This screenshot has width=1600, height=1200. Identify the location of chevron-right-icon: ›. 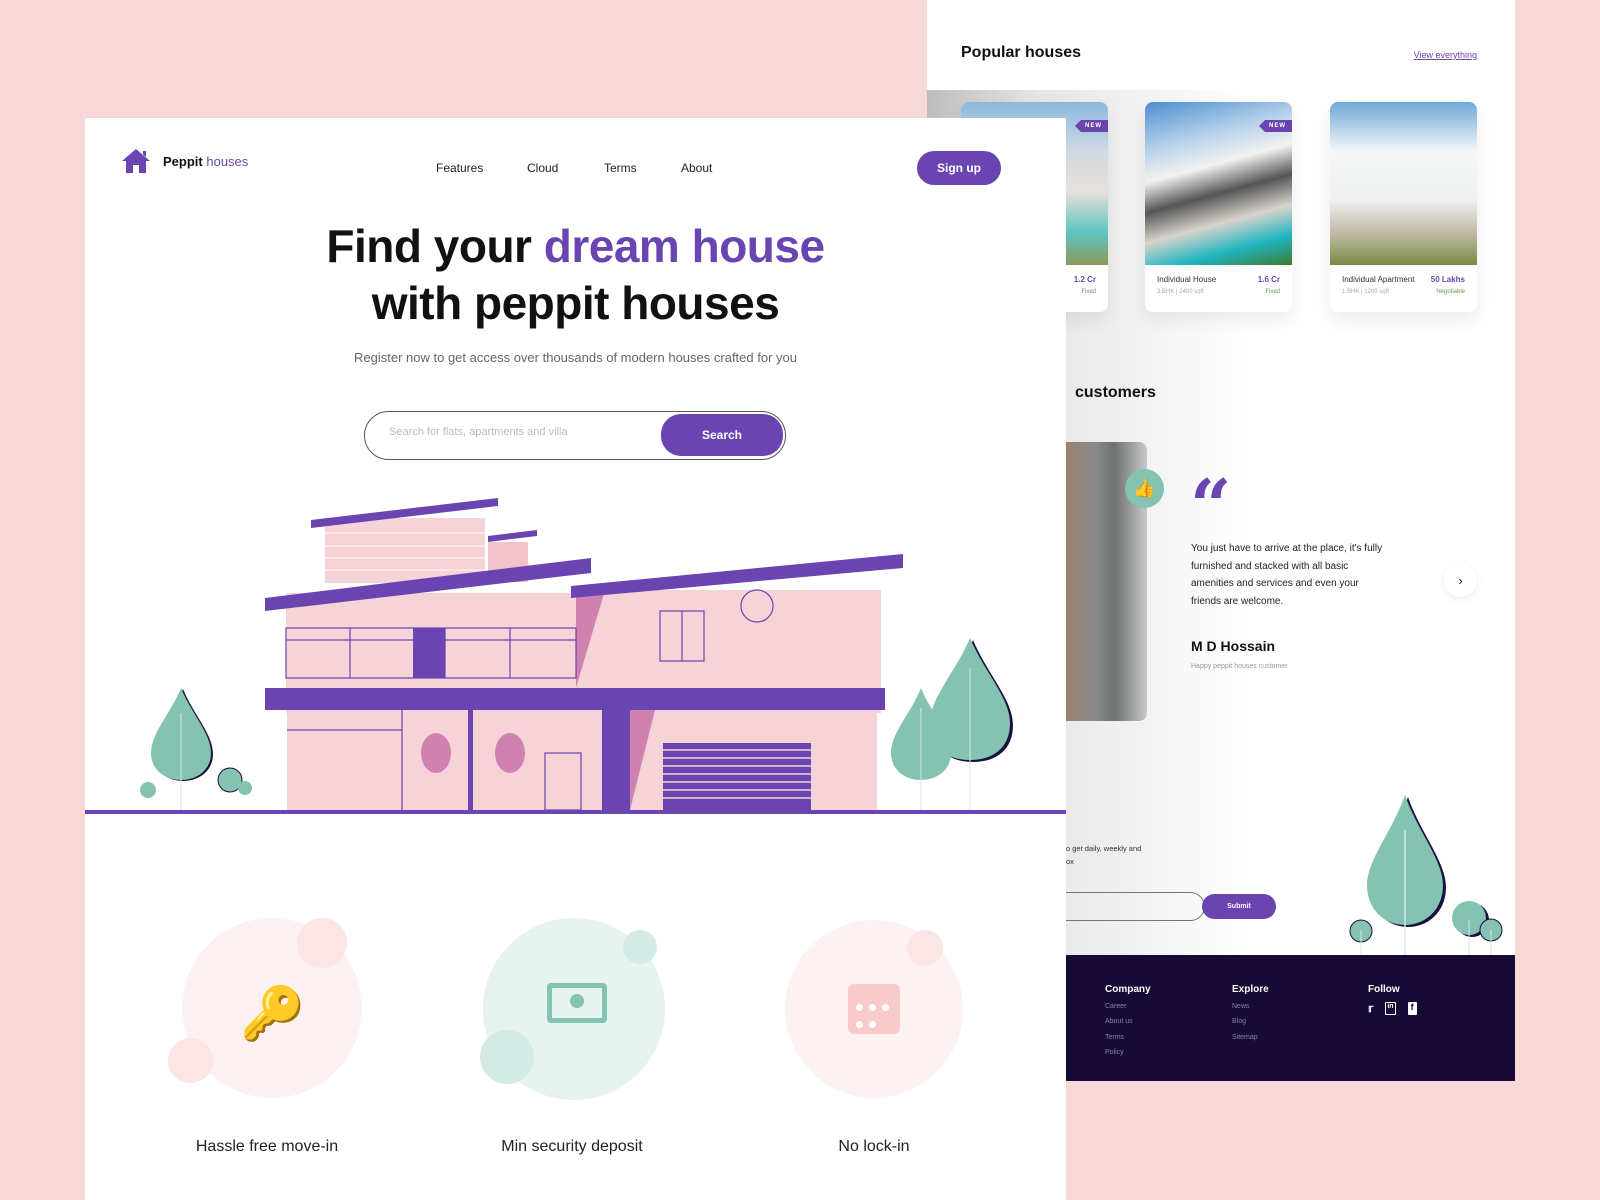
(1460, 580).